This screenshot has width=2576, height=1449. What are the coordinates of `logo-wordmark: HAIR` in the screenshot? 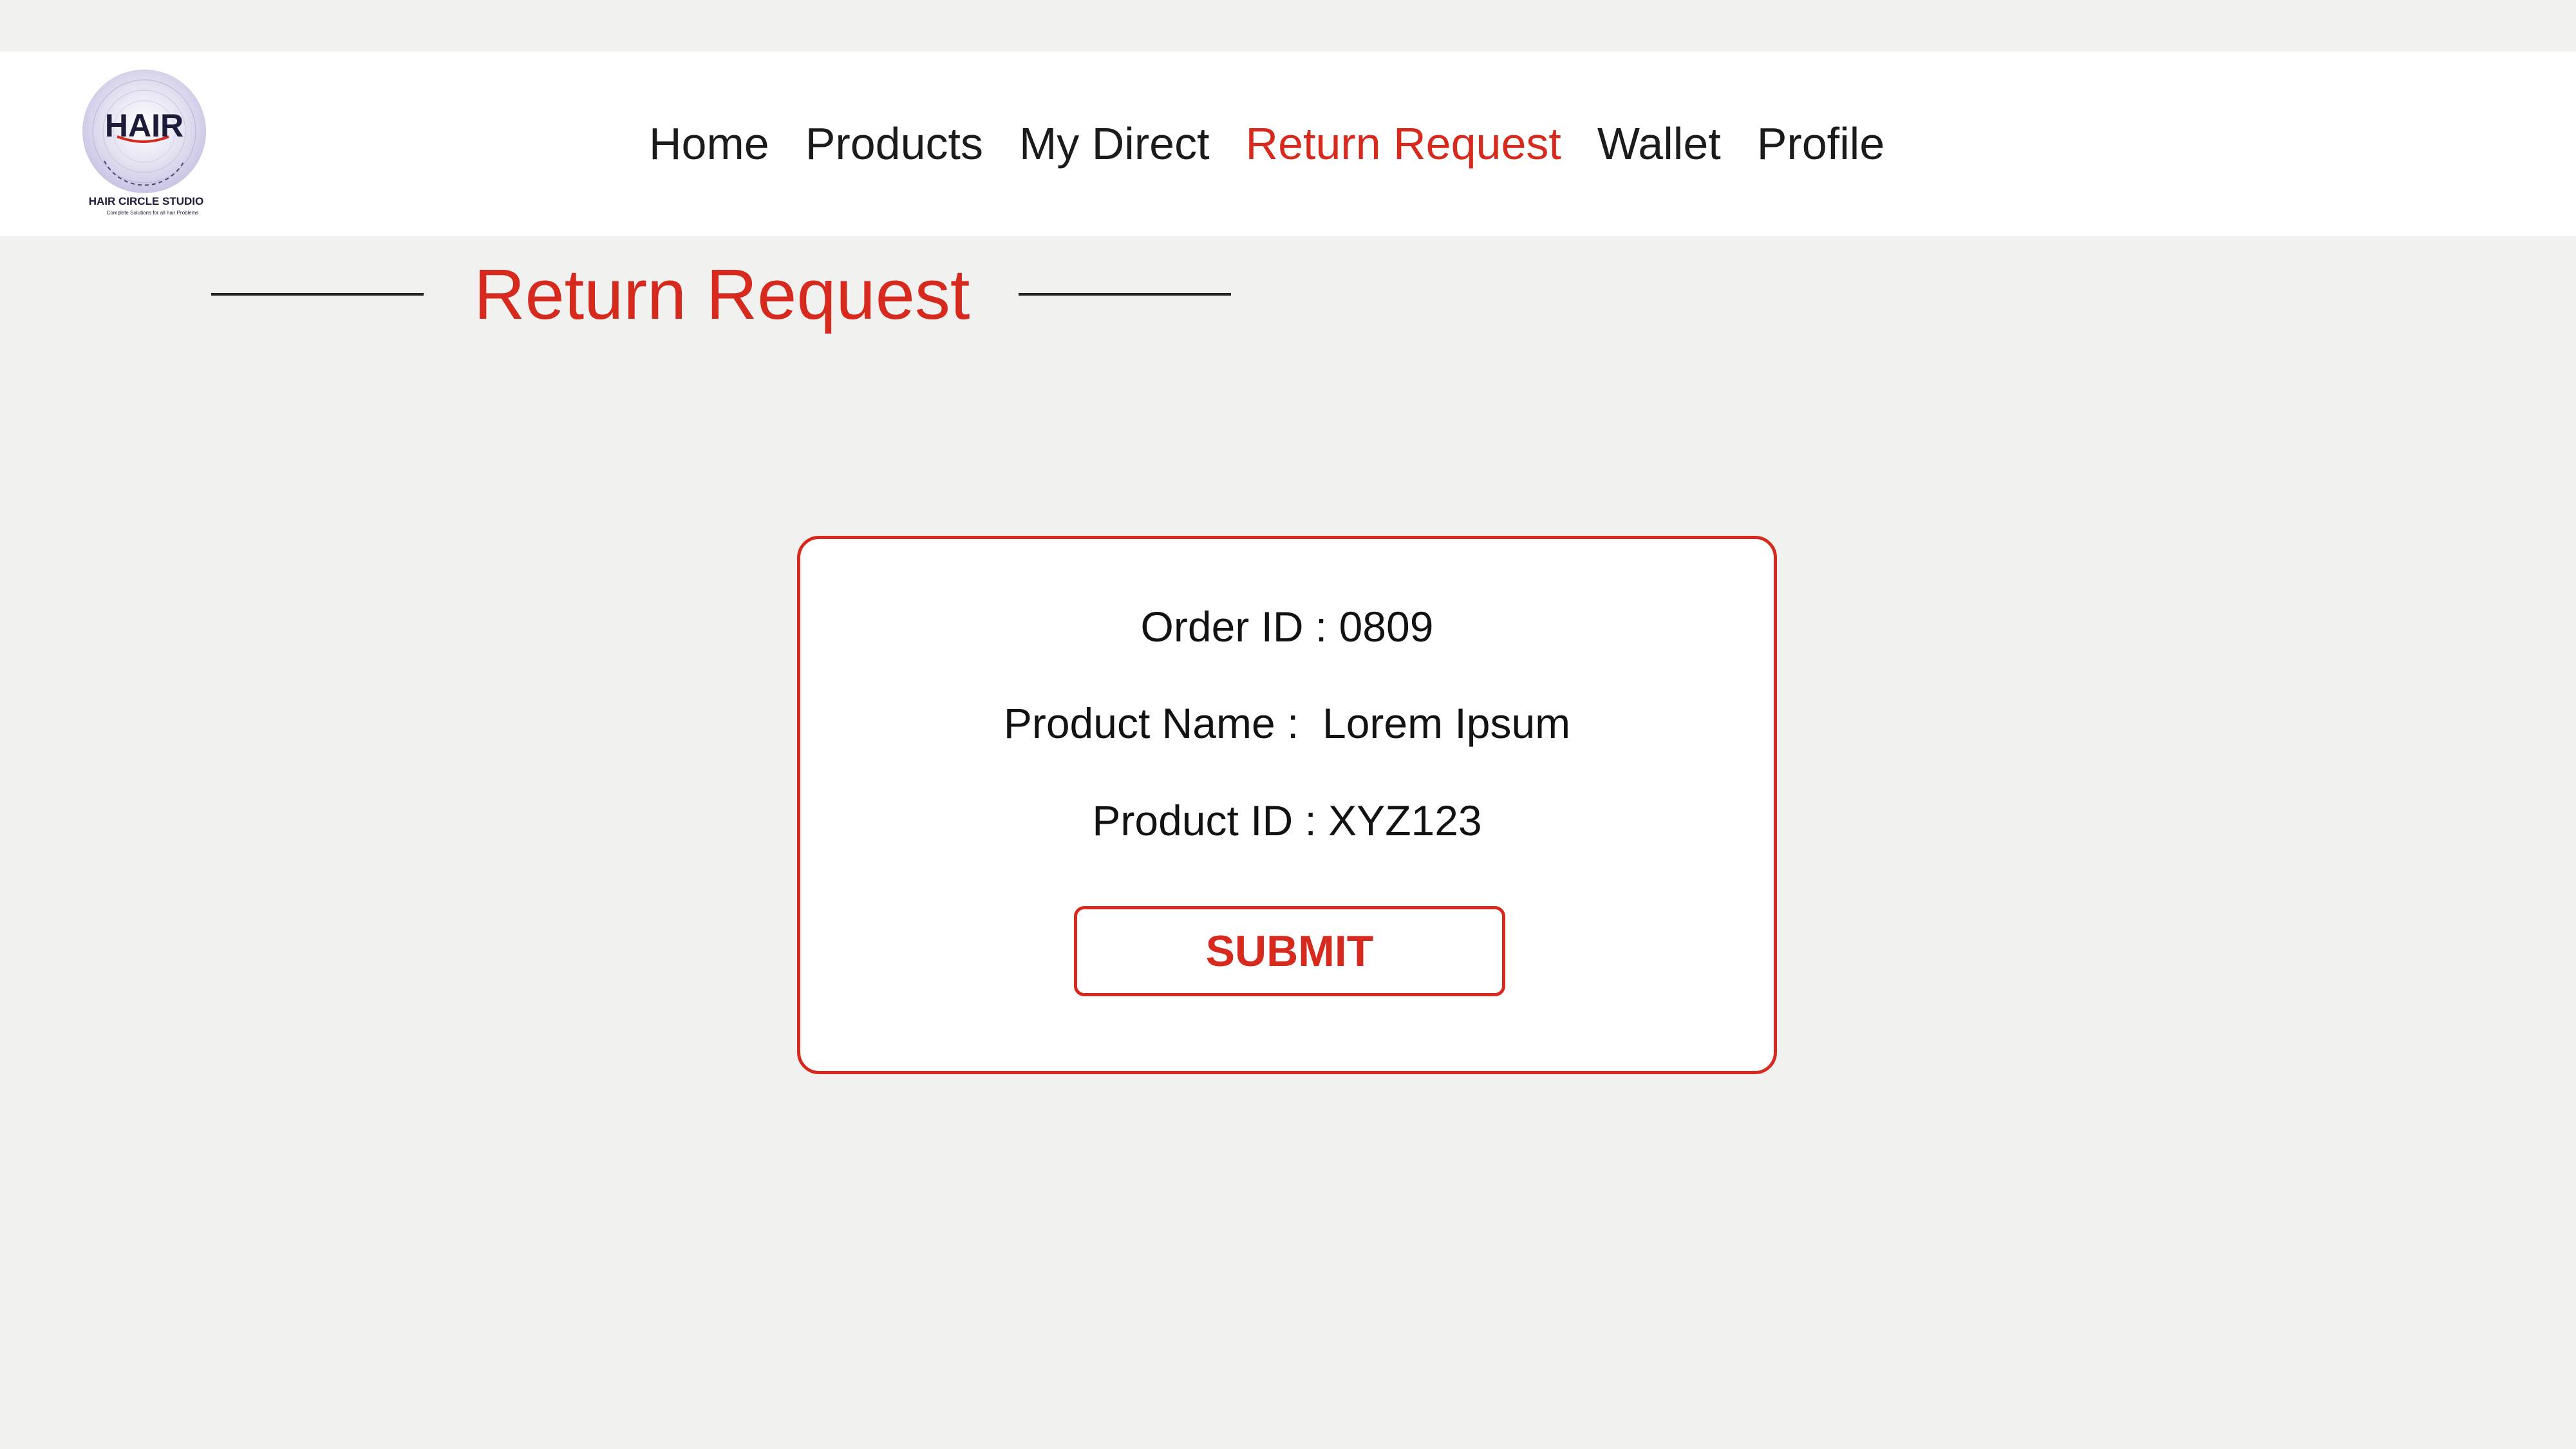 It's located at (144, 126).